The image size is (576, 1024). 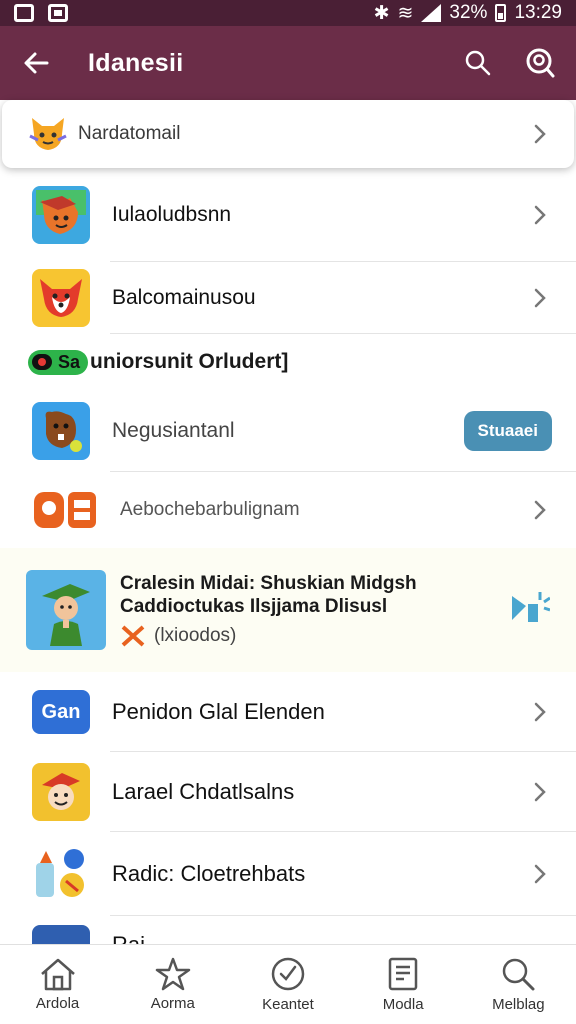 What do you see at coordinates (210, 509) in the screenshot?
I see `list-item-label: Aebochebarbulignam` at bounding box center [210, 509].